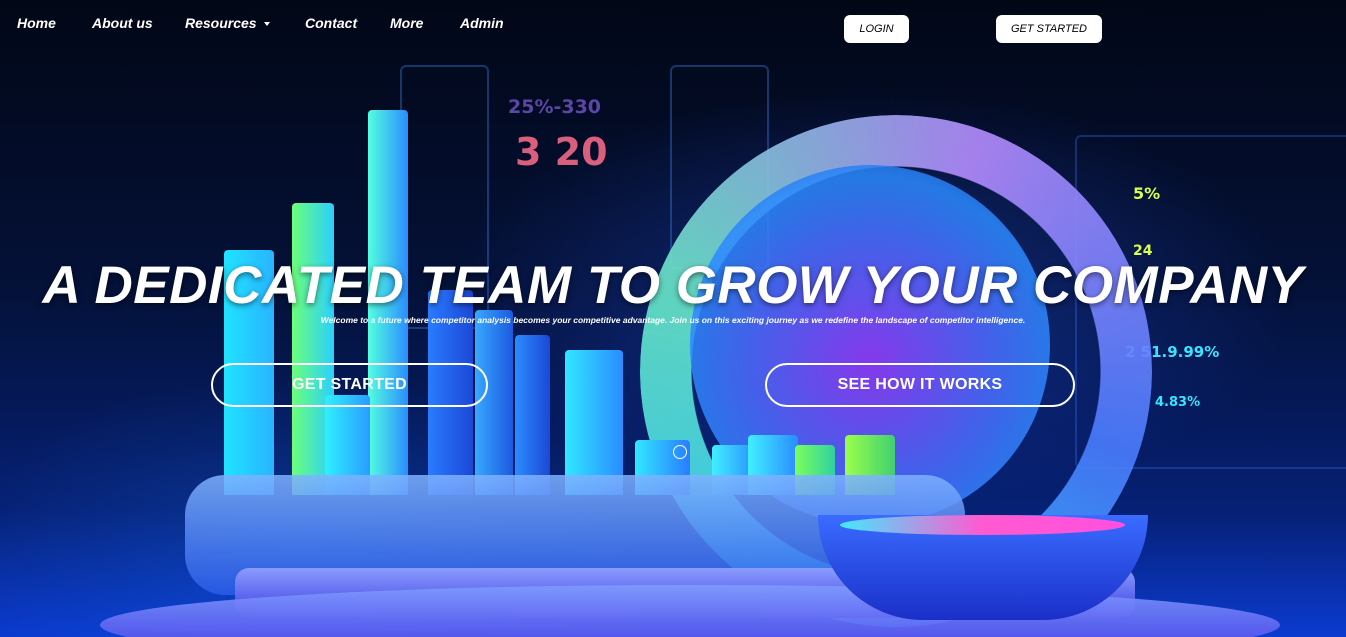 This screenshot has height=637, width=1346. What do you see at coordinates (331, 23) in the screenshot?
I see `nav-contact-link: Contact` at bounding box center [331, 23].